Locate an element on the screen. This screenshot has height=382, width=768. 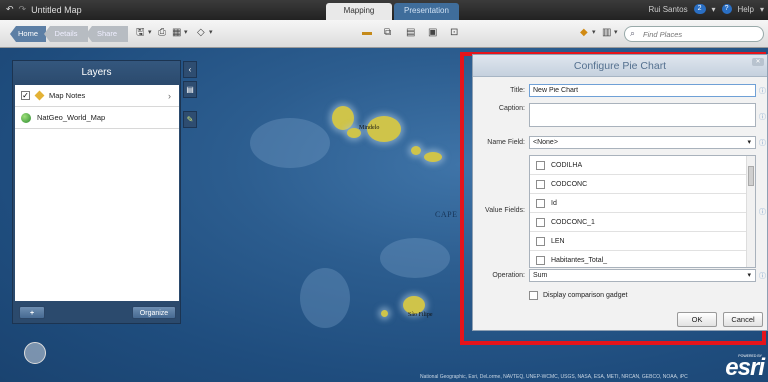
find-places-input is located at coordinates (701, 34).